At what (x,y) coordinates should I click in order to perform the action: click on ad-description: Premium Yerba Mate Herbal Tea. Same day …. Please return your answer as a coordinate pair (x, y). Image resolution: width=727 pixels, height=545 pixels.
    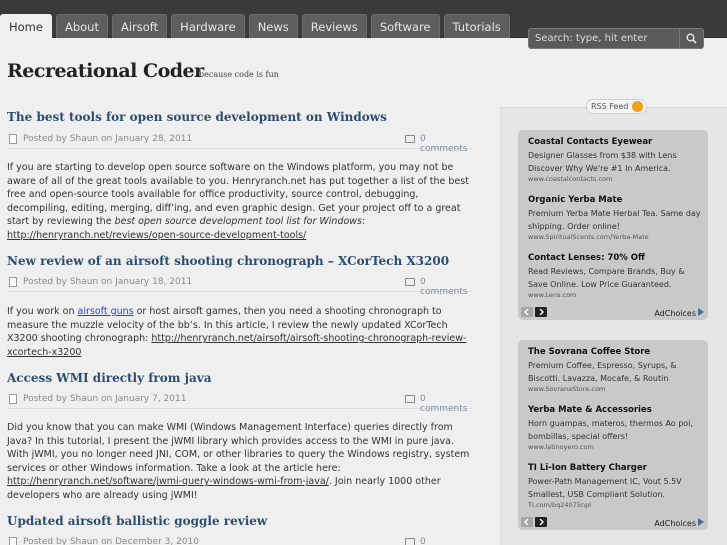
    Looking at the image, I should click on (614, 220).